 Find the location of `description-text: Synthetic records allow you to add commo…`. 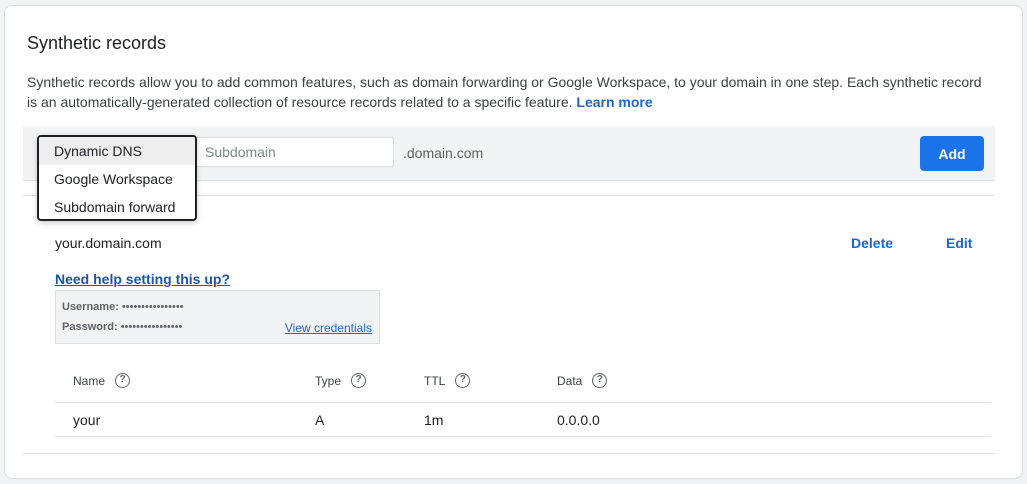

description-text: Synthetic records allow you to add commo… is located at coordinates (504, 92).